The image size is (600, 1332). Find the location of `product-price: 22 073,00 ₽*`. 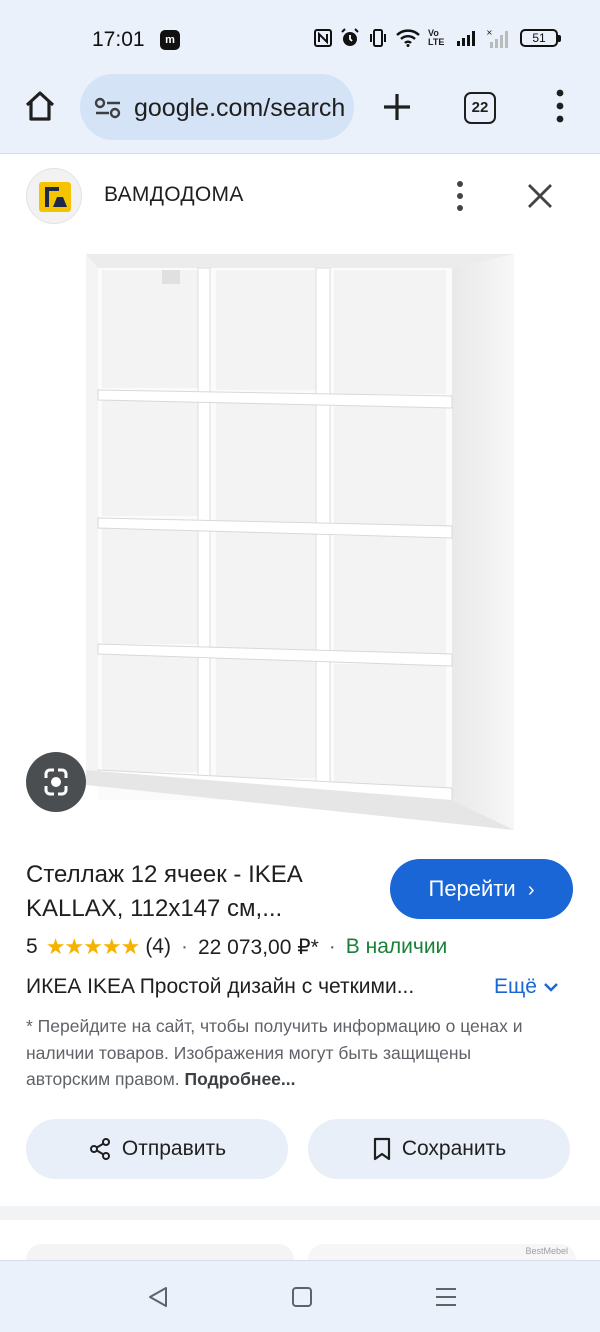

product-price: 22 073,00 ₽* is located at coordinates (258, 947).